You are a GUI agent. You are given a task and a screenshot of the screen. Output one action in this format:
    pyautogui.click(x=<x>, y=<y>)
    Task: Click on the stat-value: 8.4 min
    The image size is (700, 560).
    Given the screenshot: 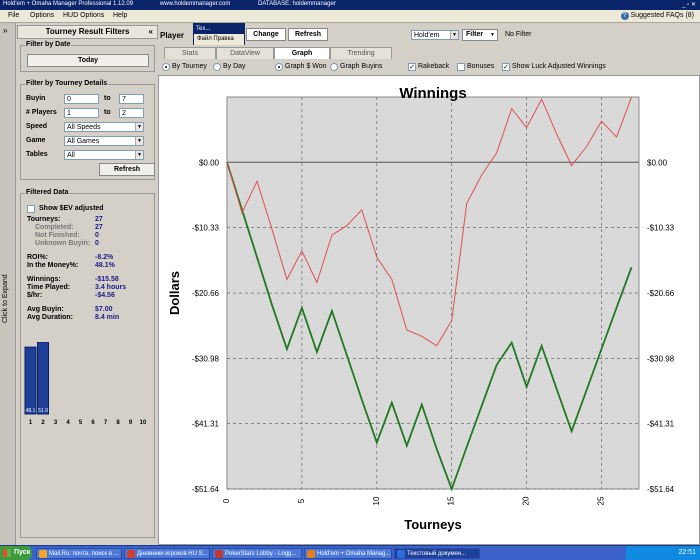 What is the action you would take?
    pyautogui.click(x=107, y=317)
    